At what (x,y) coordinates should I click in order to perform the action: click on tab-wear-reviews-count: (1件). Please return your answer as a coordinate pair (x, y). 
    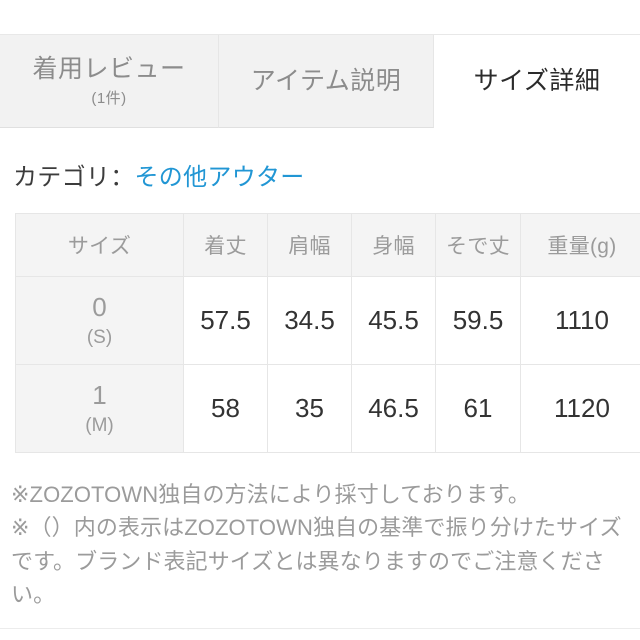
    Looking at the image, I should click on (109, 99).